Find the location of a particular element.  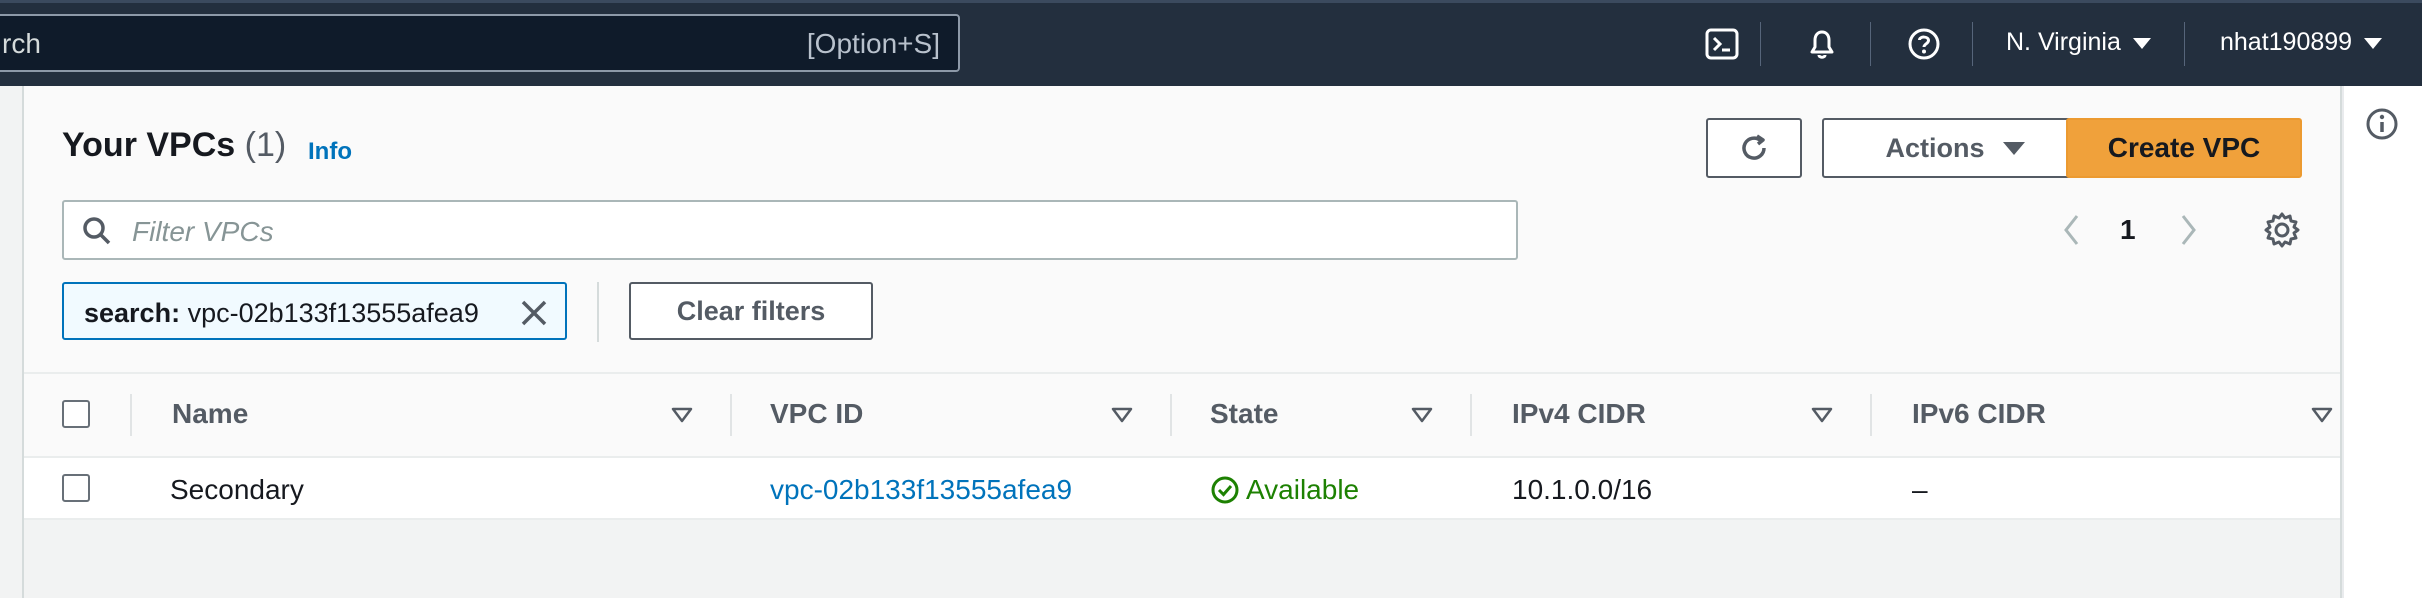

bell-icon is located at coordinates (1822, 44).